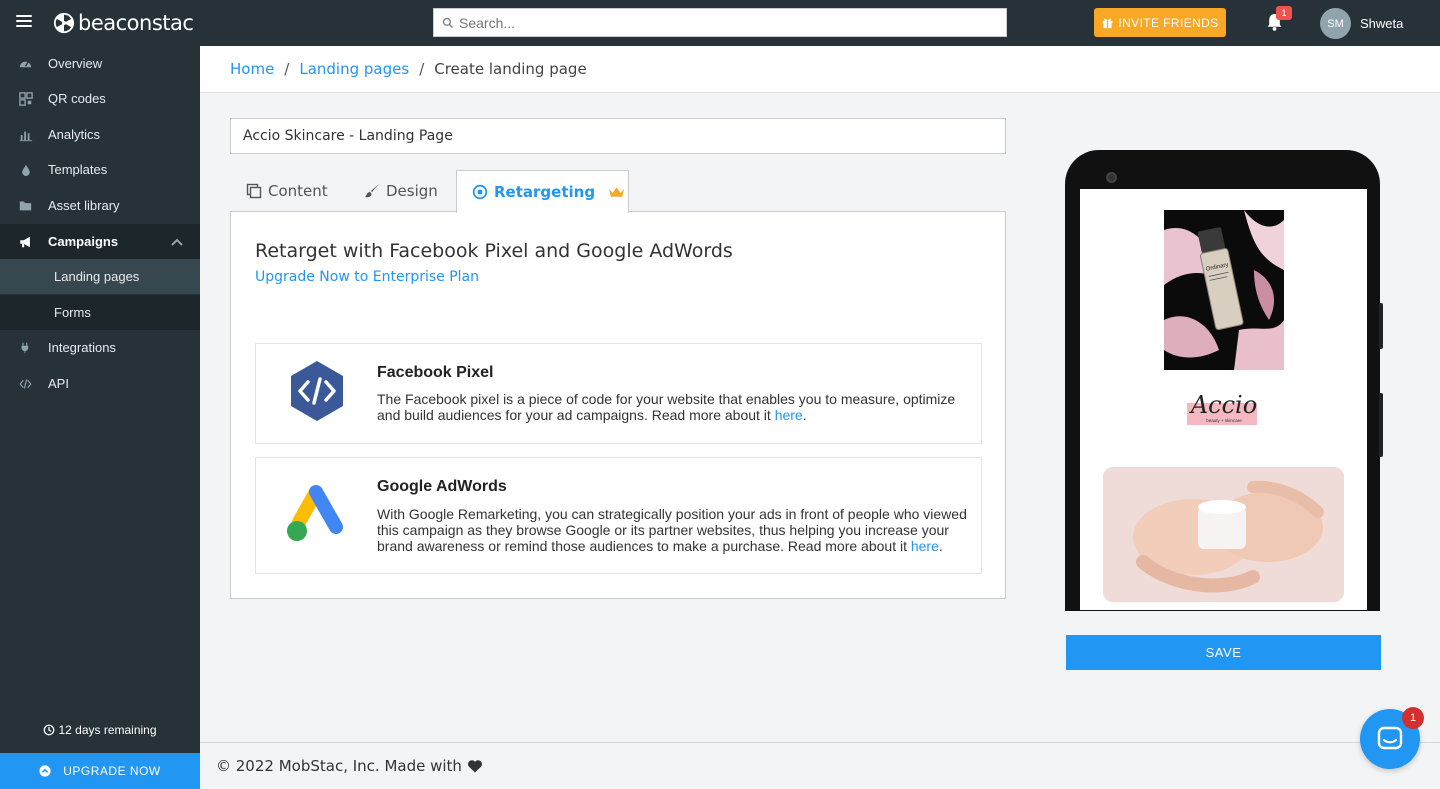 Image resolution: width=1440 pixels, height=789 pixels. I want to click on cream-jar-image, so click(1223, 534).